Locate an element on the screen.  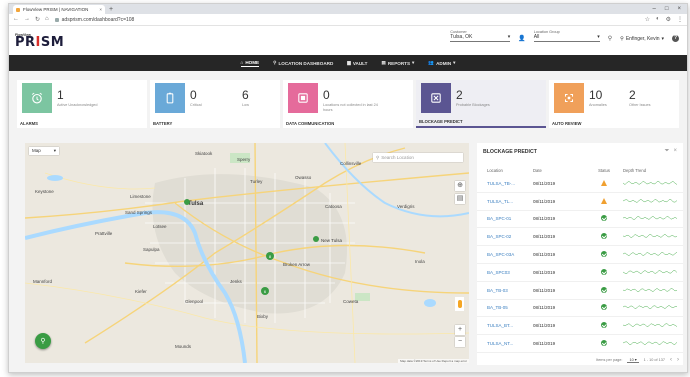
table-row: TULSA_NT... 08/11/2019 is located at coordinates (580, 344).